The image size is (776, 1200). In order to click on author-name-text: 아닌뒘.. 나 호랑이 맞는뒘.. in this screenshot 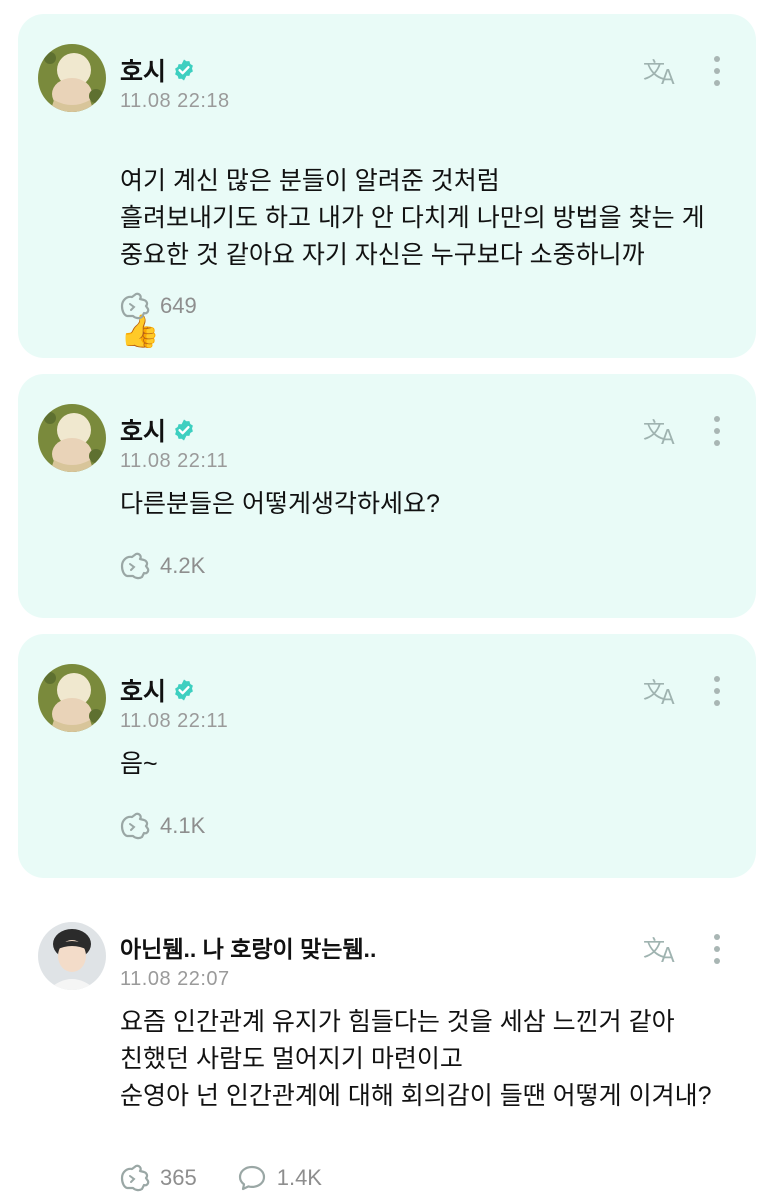, I will do `click(248, 949)`.